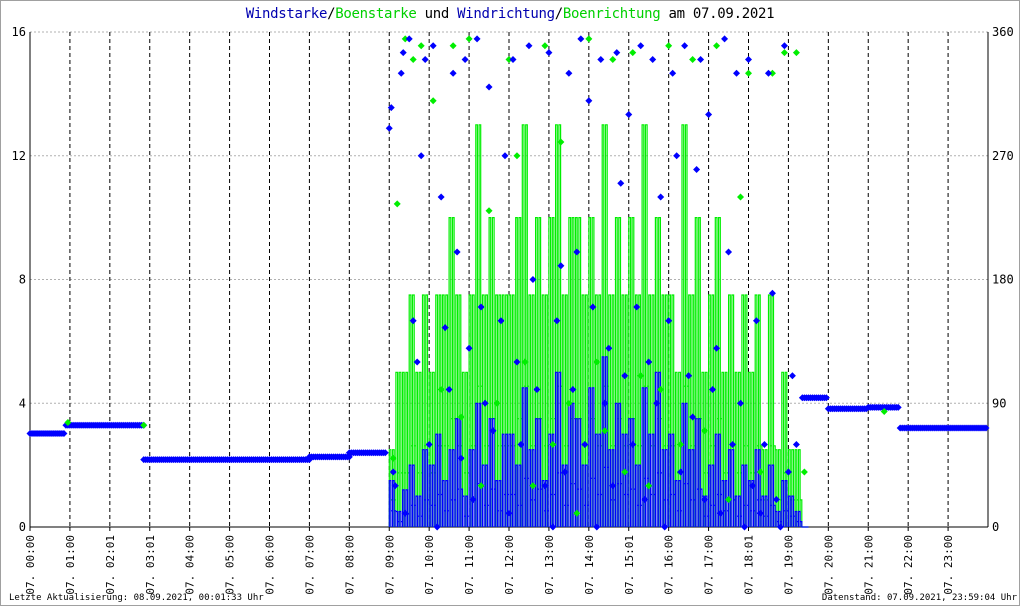 This screenshot has height=606, width=1020. What do you see at coordinates (995, 527) in the screenshot?
I see `y-right-tick-label: 0` at bounding box center [995, 527].